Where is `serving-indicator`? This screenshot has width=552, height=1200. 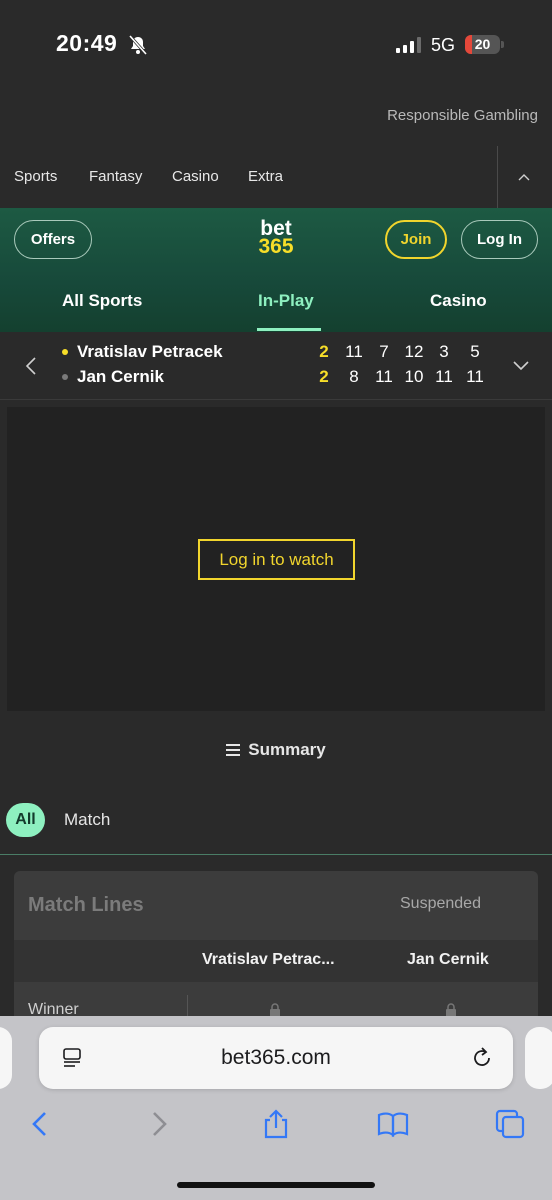 serving-indicator is located at coordinates (65, 352).